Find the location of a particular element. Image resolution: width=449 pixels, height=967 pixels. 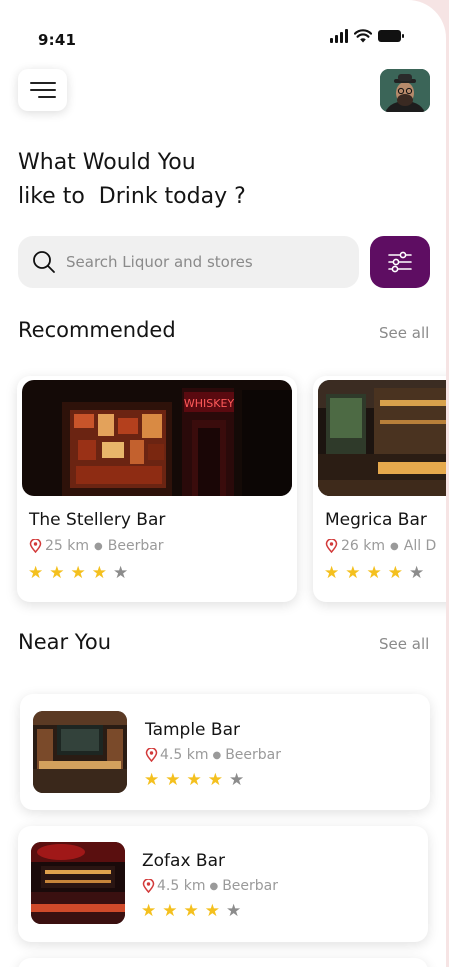

filter-button is located at coordinates (400, 262).